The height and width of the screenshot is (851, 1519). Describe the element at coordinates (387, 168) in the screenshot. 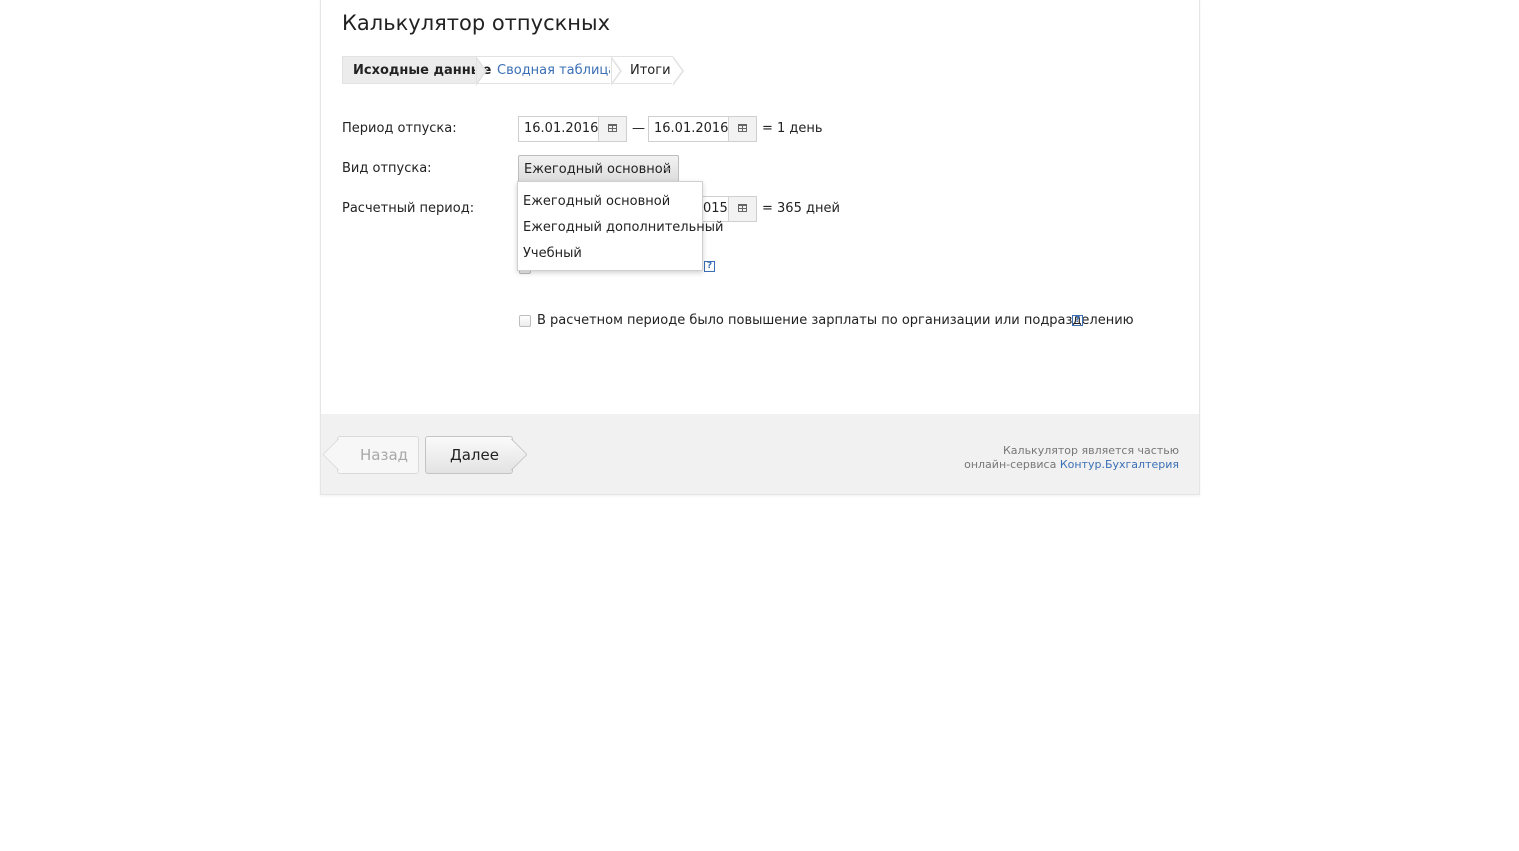

I see `vacation-type-label: Вид отпуска:` at that location.